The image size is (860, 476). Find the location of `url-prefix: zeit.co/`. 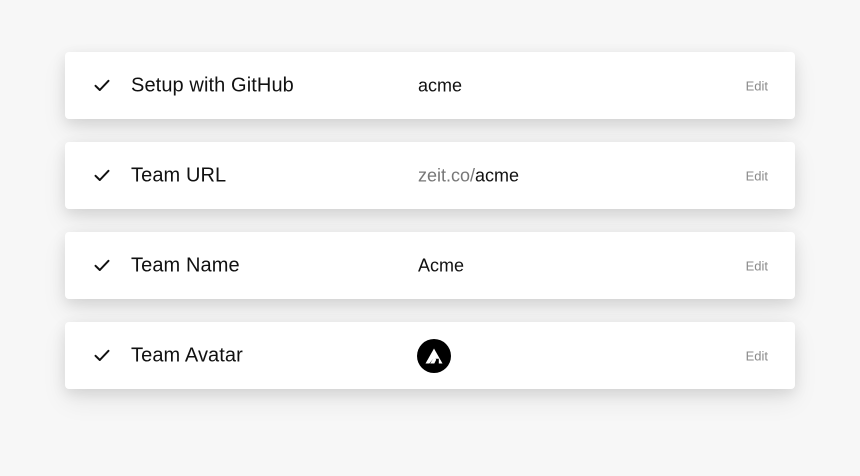

url-prefix: zeit.co/ is located at coordinates (447, 175).